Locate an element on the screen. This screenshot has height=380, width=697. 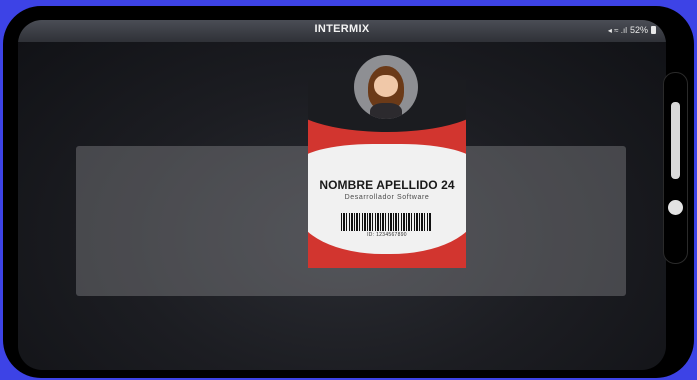
card-name: NOMBRE APELLIDO 24 is located at coordinates (387, 185).